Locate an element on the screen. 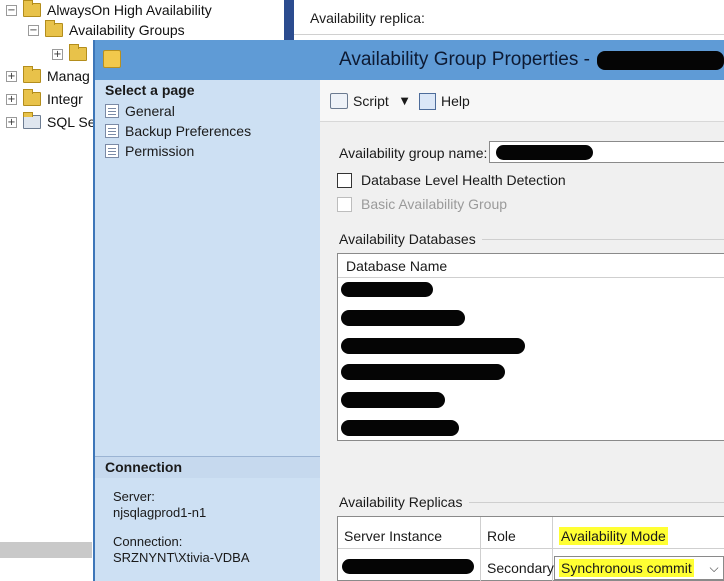 The height and width of the screenshot is (581, 724). dialog-title: Availability Group Properties - is located at coordinates (464, 59).